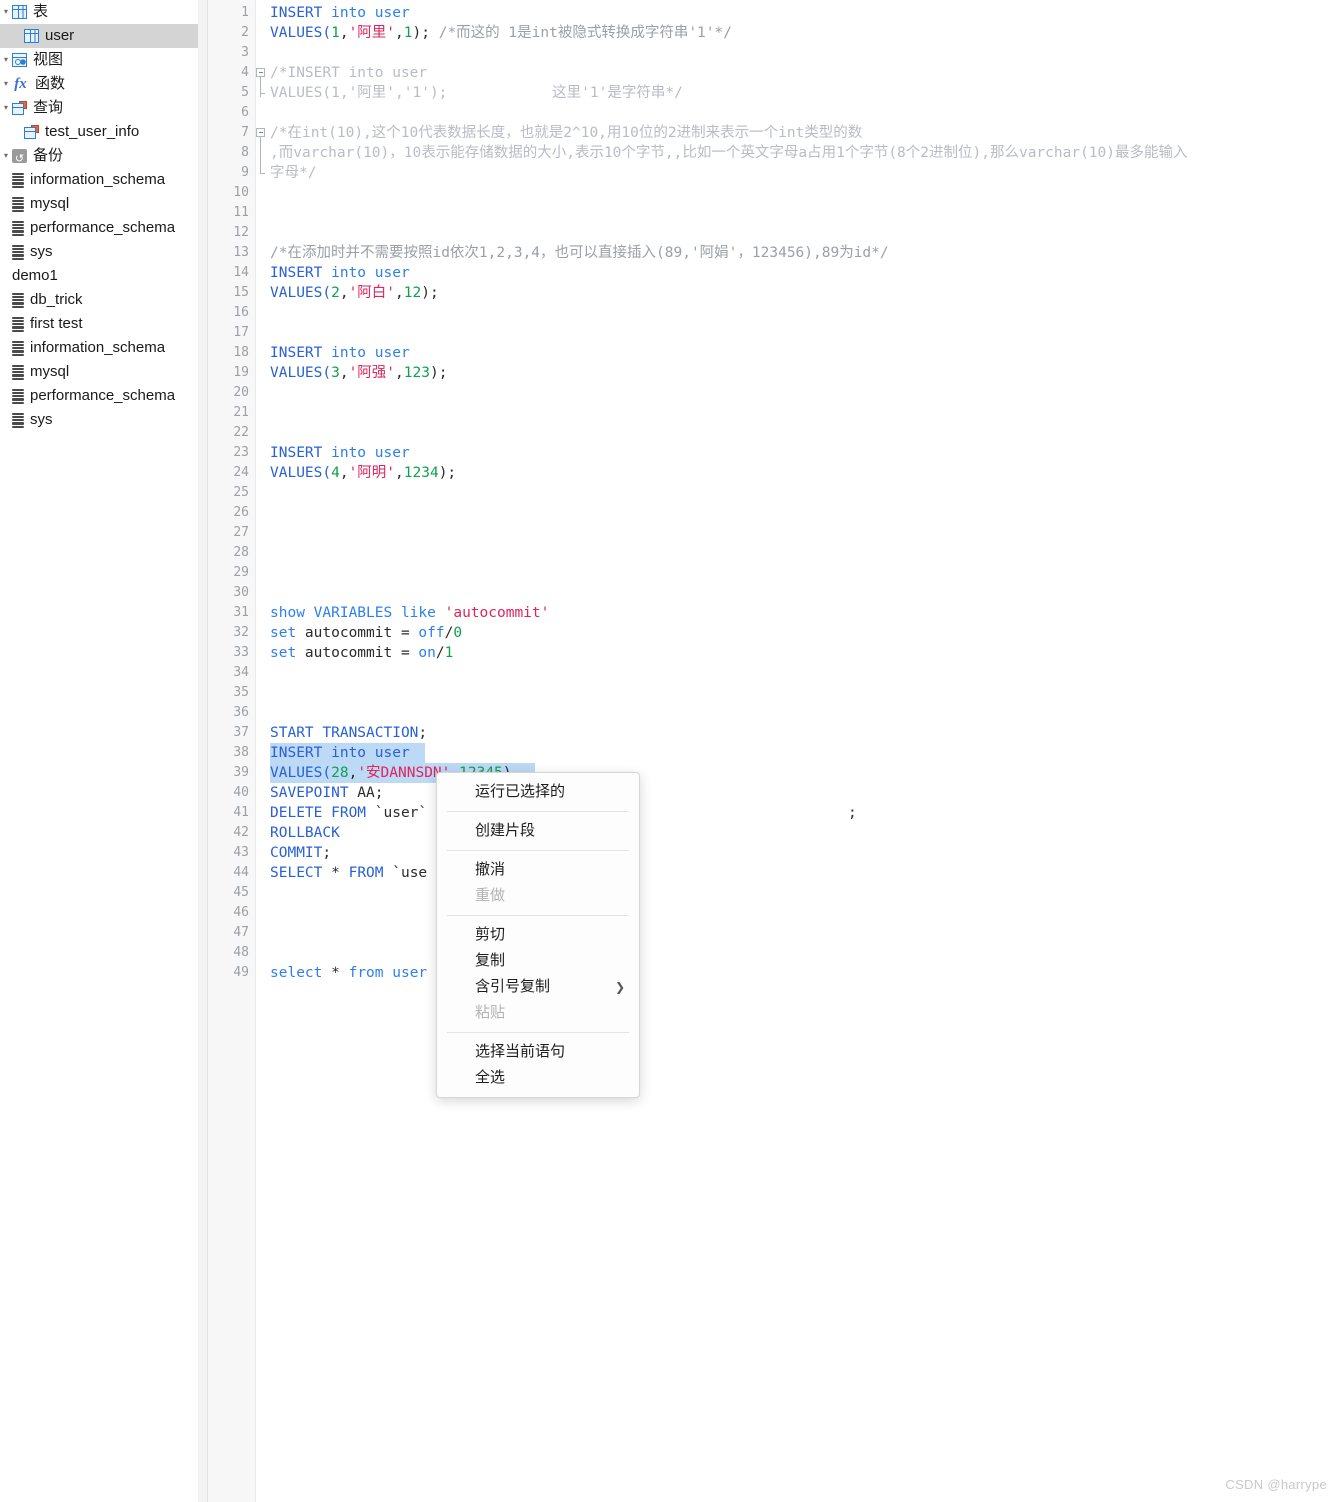  Describe the element at coordinates (327, 793) in the screenshot. I see `code-line: SAVEPOINT AA;` at that location.